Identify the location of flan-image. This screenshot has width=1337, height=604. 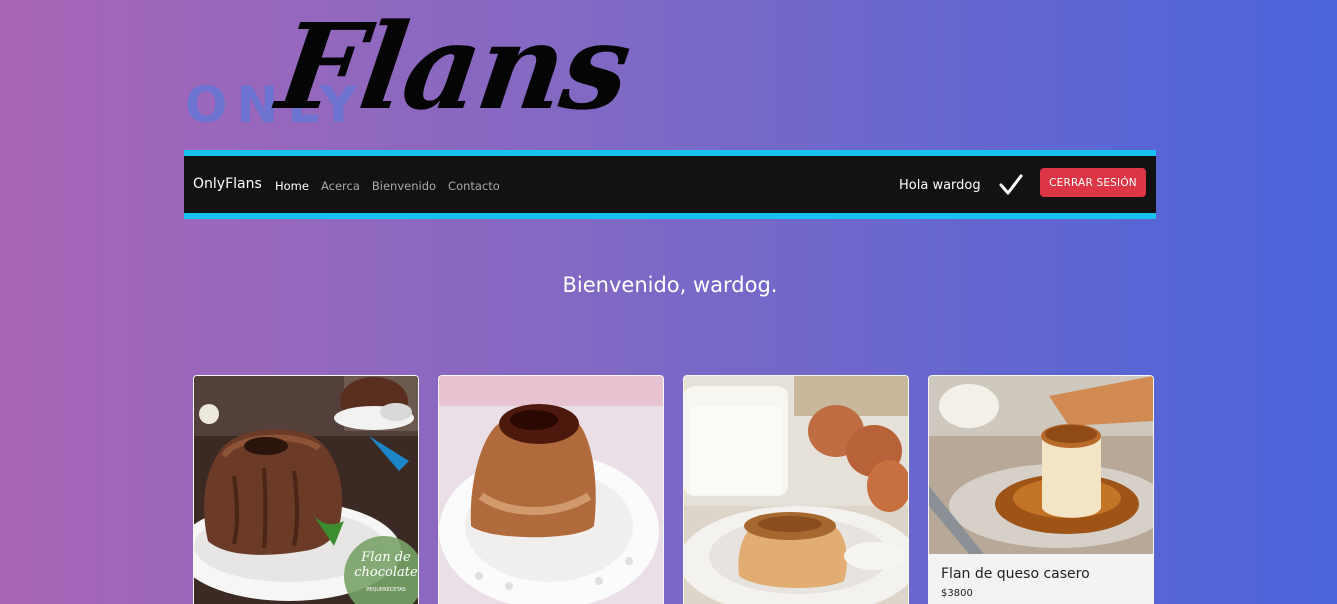
(551, 490).